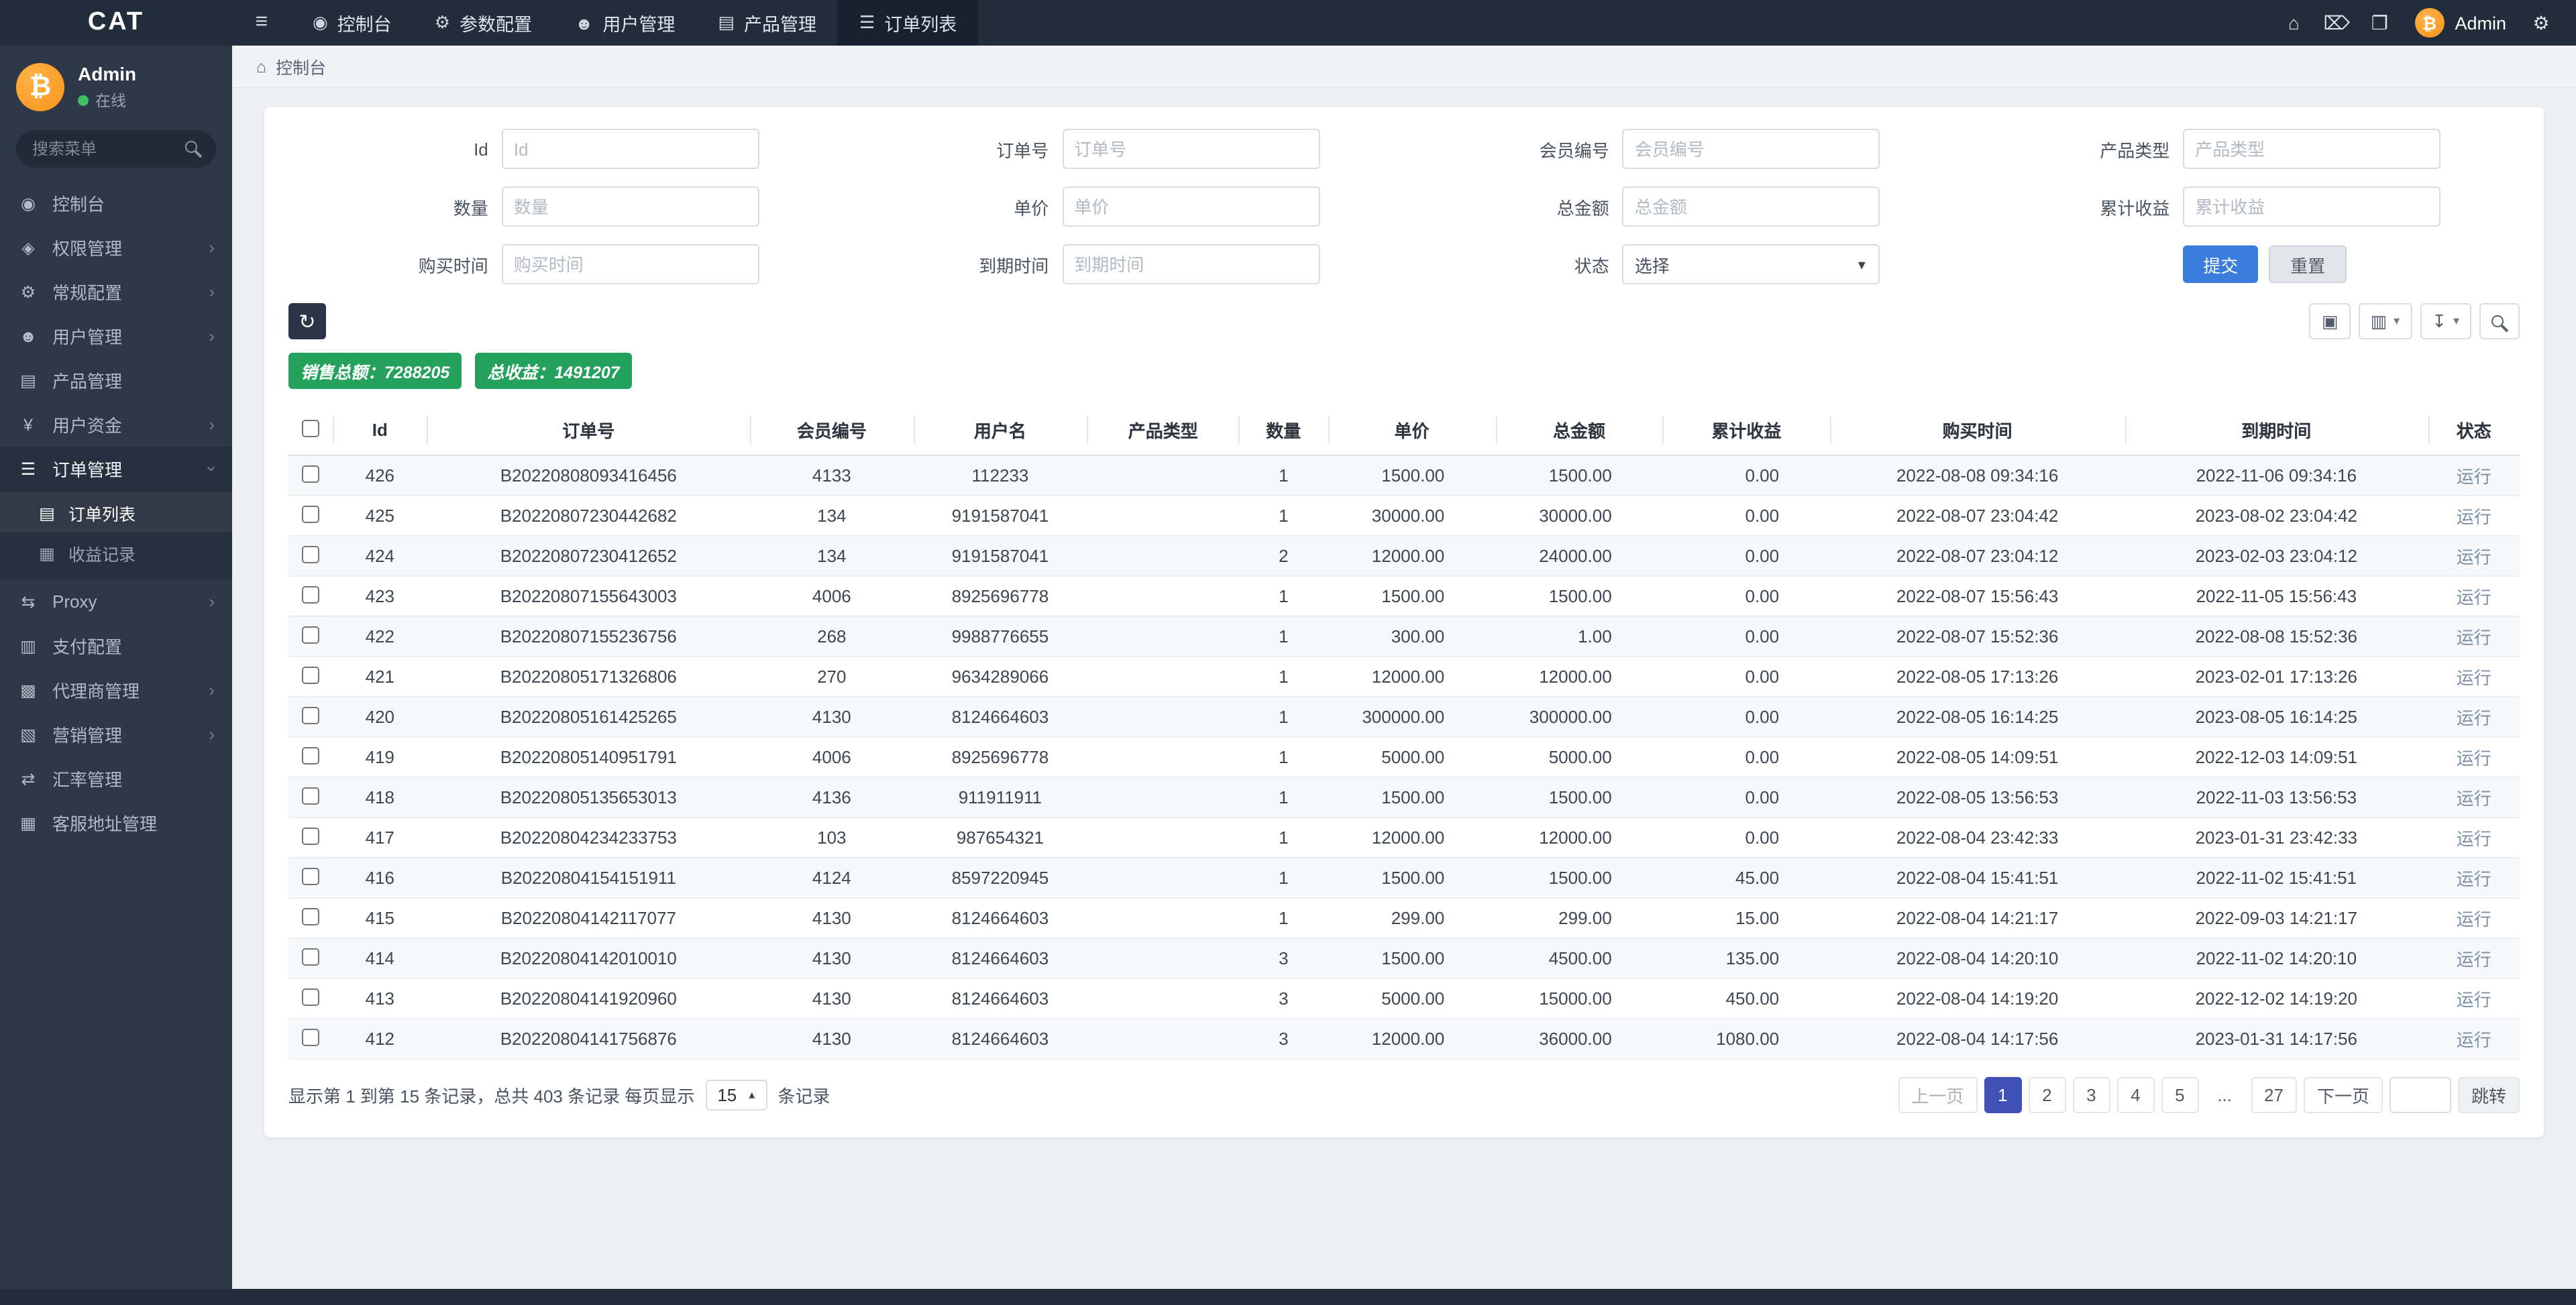  I want to click on nav-item-product-mgmt: ▤ 产品管理, so click(767, 23).